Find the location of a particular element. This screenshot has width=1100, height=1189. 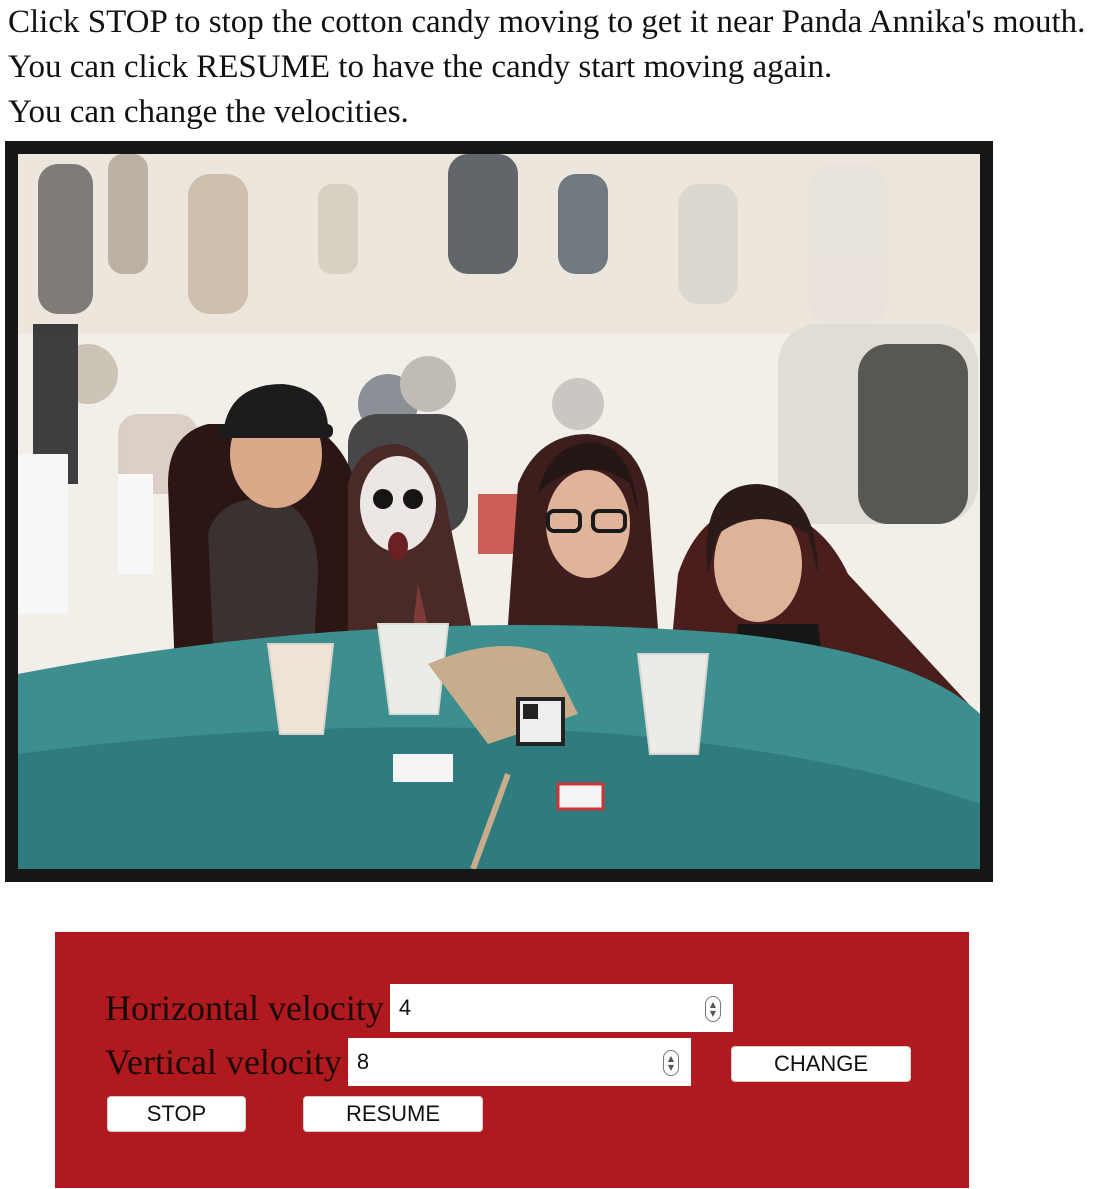

horizontal-velocity-input: 4 ▲ ▼ is located at coordinates (561, 1008).